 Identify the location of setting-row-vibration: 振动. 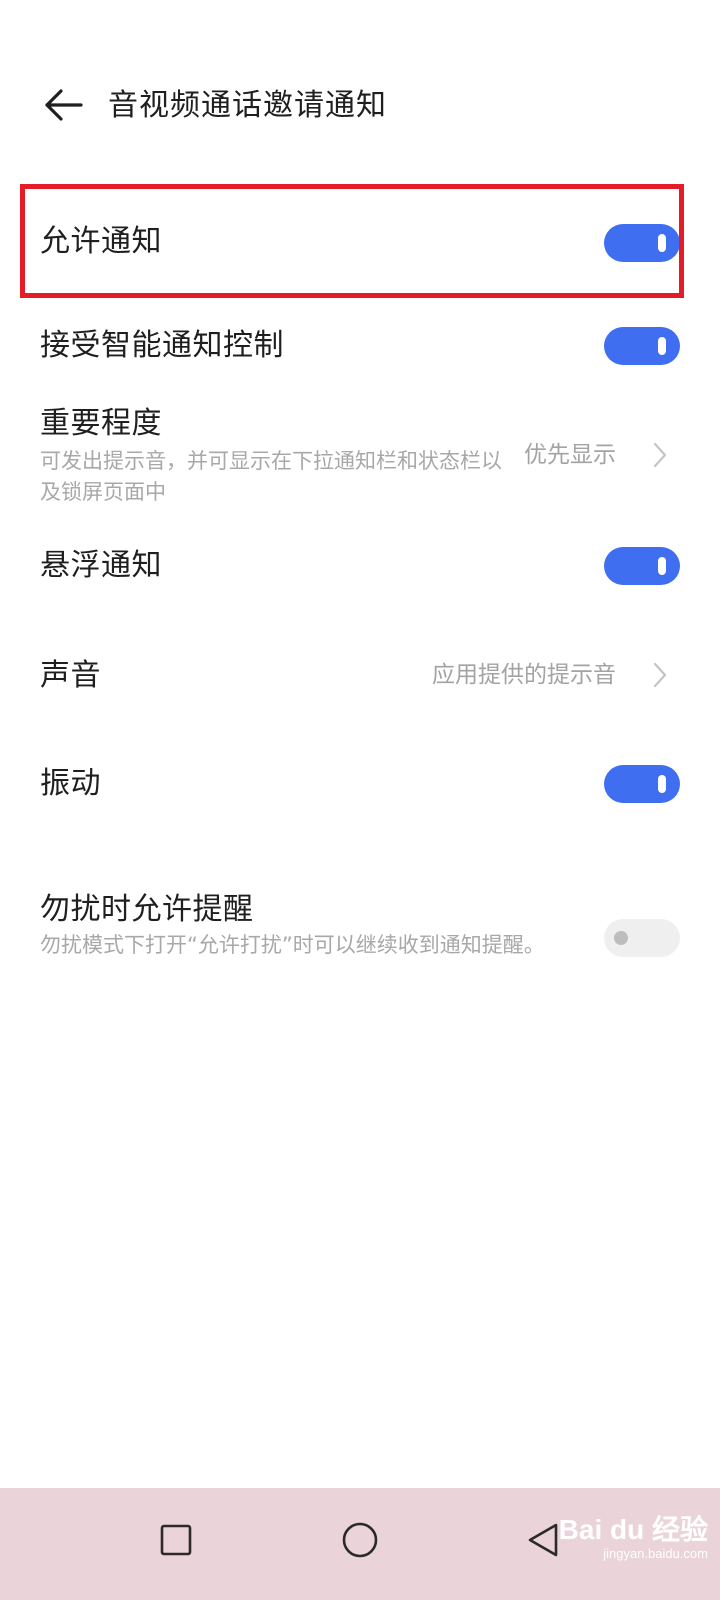
(360, 785).